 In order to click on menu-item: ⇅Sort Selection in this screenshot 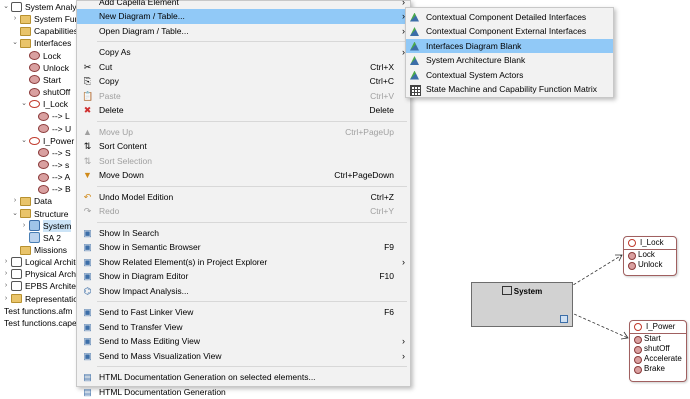, I will do `click(243, 161)`.